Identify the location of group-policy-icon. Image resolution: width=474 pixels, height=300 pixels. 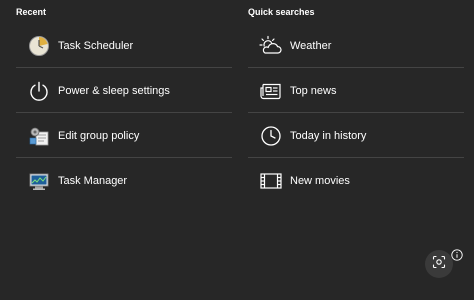
(39, 136).